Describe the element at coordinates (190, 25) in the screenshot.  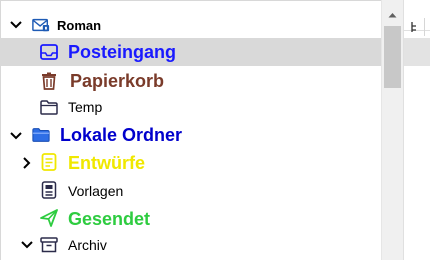
I see `tree-item-account-roman: Roman` at that location.